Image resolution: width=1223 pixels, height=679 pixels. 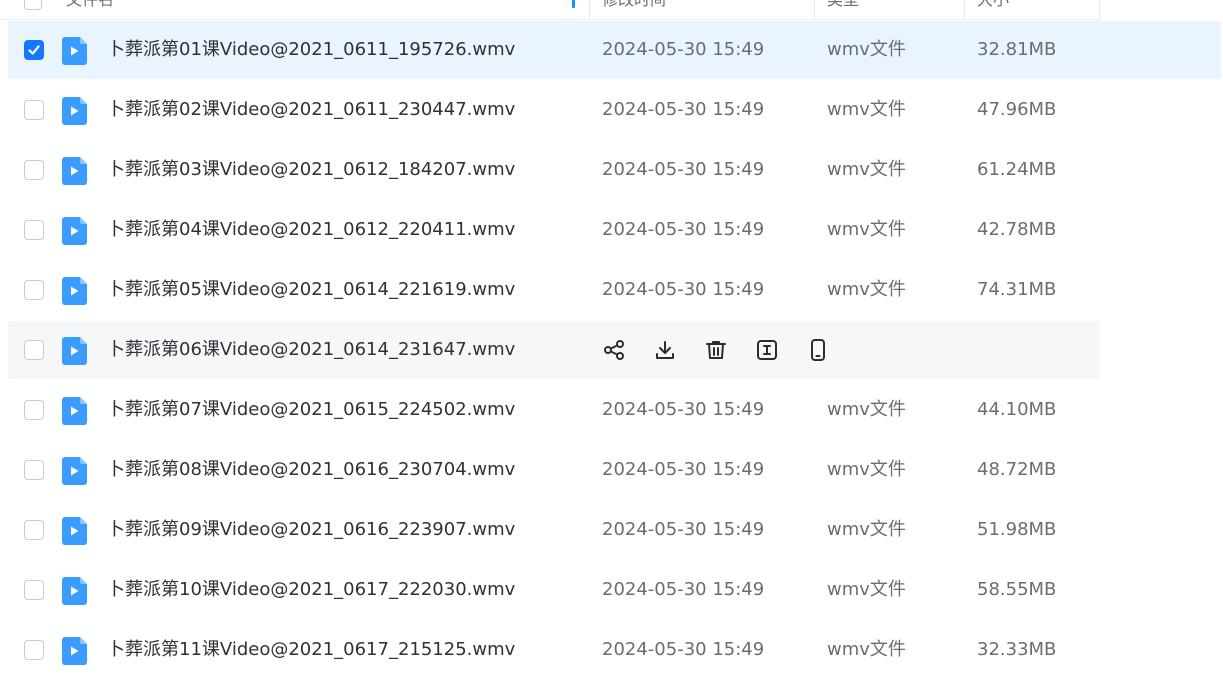 What do you see at coordinates (311, 110) in the screenshot?
I see `file-name: 卜葬派第02课Video@2021_0611_230447.wmv` at bounding box center [311, 110].